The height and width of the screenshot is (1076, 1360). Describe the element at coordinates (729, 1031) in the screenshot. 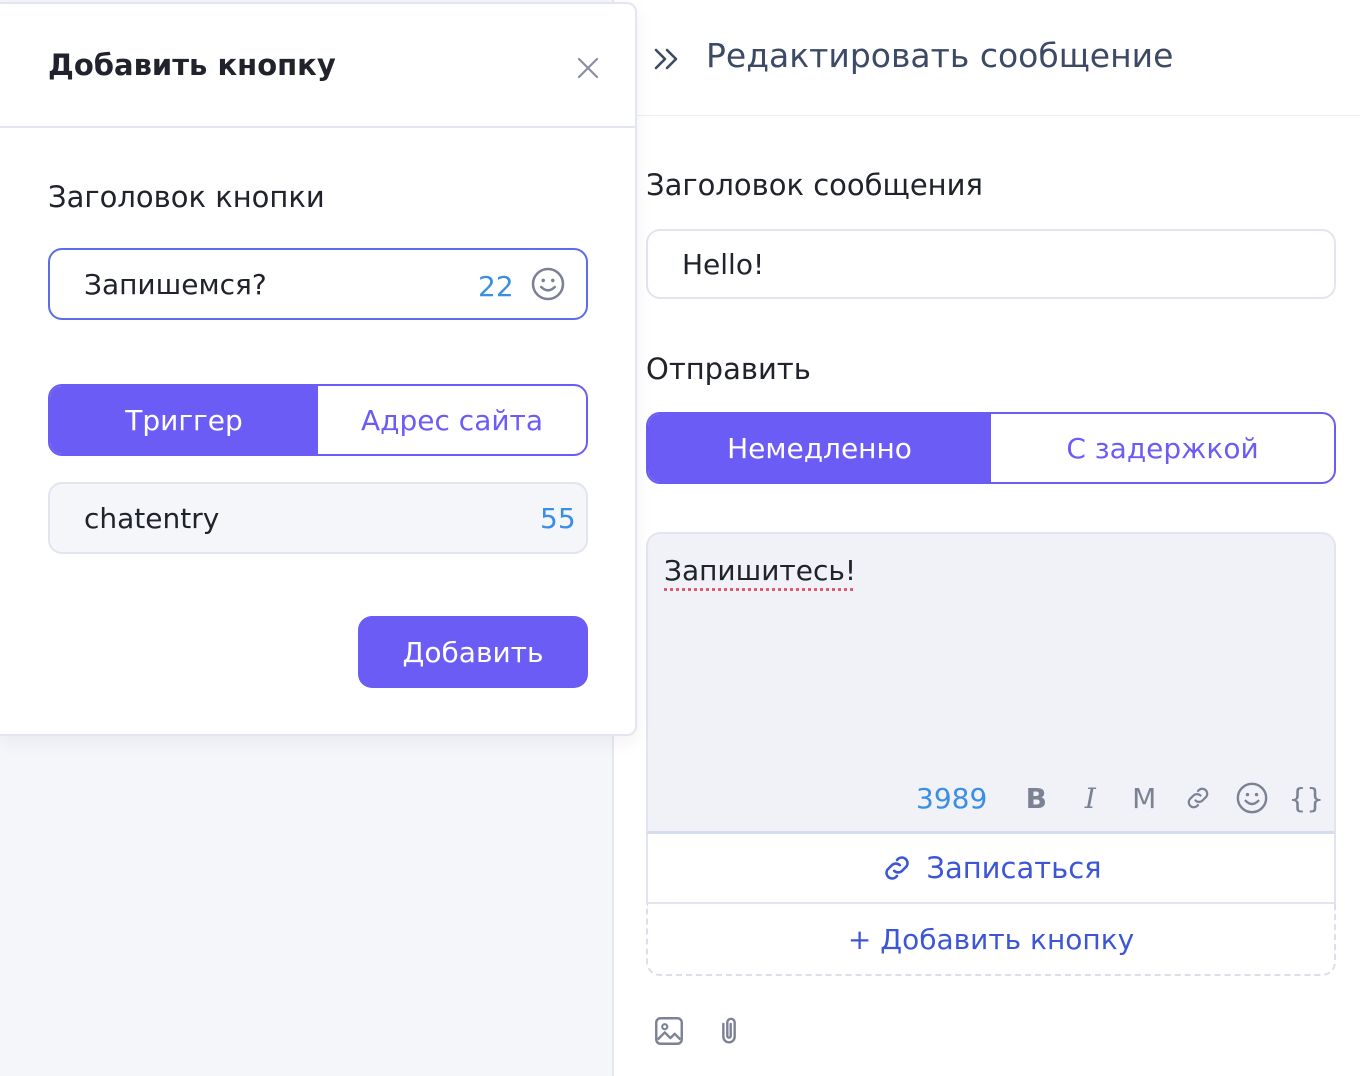

I see `paperclip-icon` at that location.